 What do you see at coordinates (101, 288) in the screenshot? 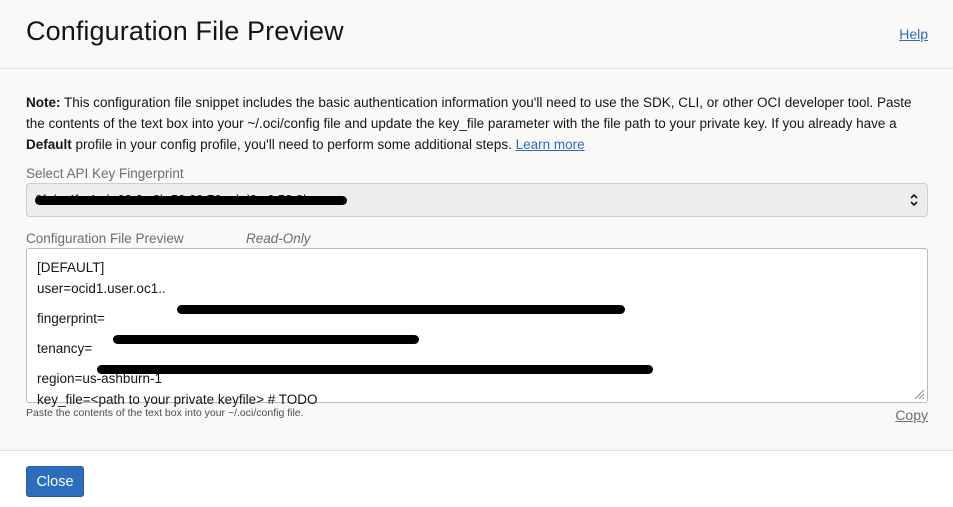
I see `config-user-prefix: user=ocid1.user.oc1..` at bounding box center [101, 288].